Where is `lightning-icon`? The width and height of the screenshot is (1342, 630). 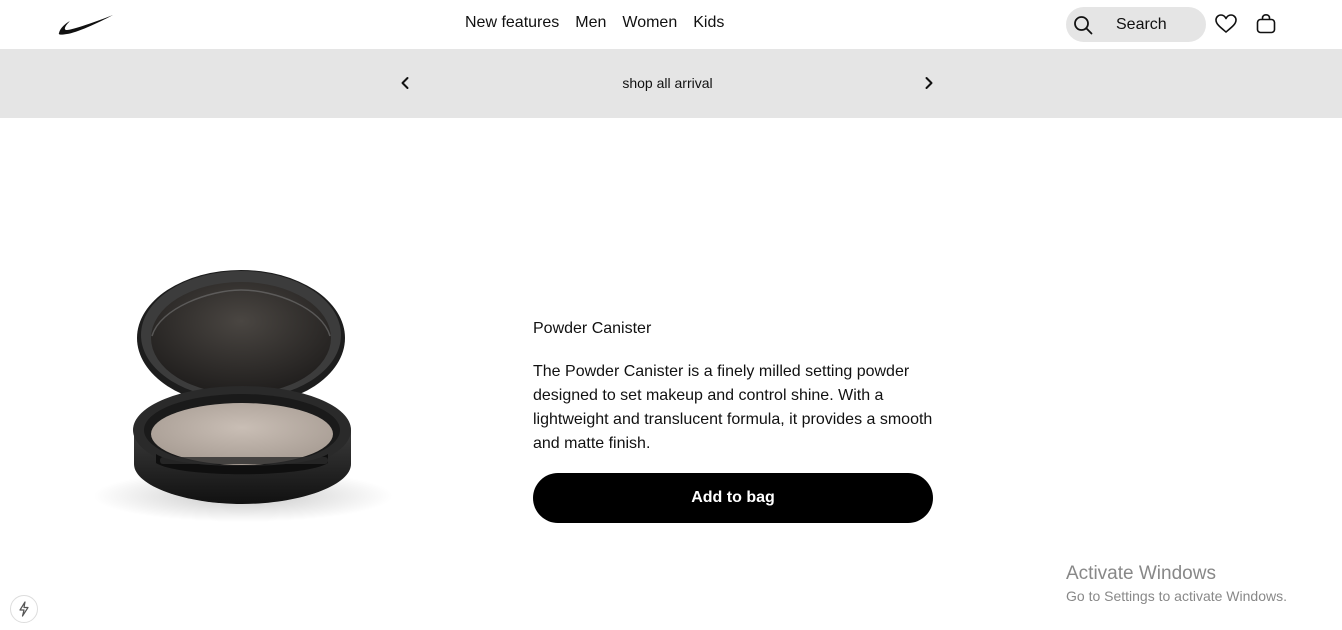
lightning-icon is located at coordinates (24, 609).